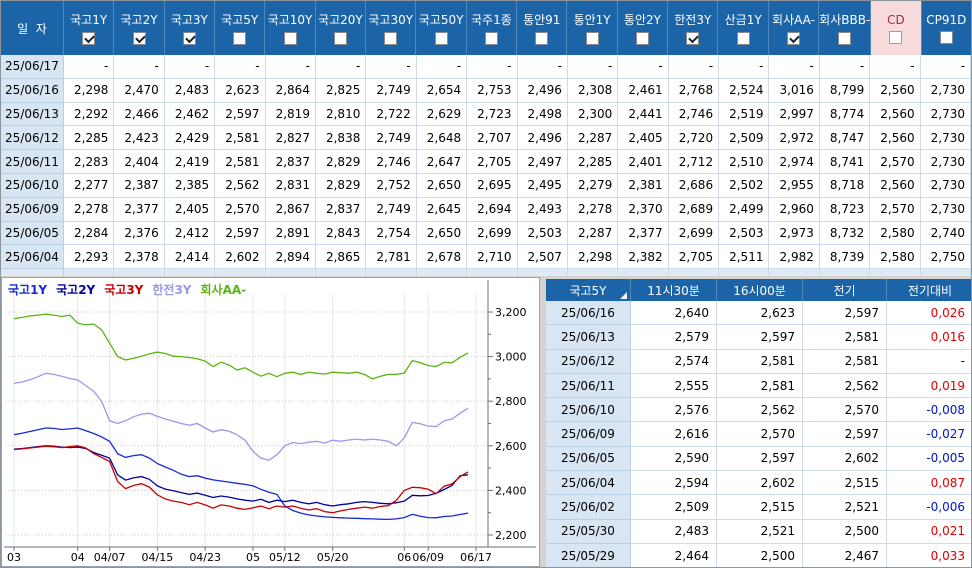 This screenshot has width=972, height=568. What do you see at coordinates (643, 28) in the screenshot?
I see `rate-column-header-11: 통안2Y` at bounding box center [643, 28].